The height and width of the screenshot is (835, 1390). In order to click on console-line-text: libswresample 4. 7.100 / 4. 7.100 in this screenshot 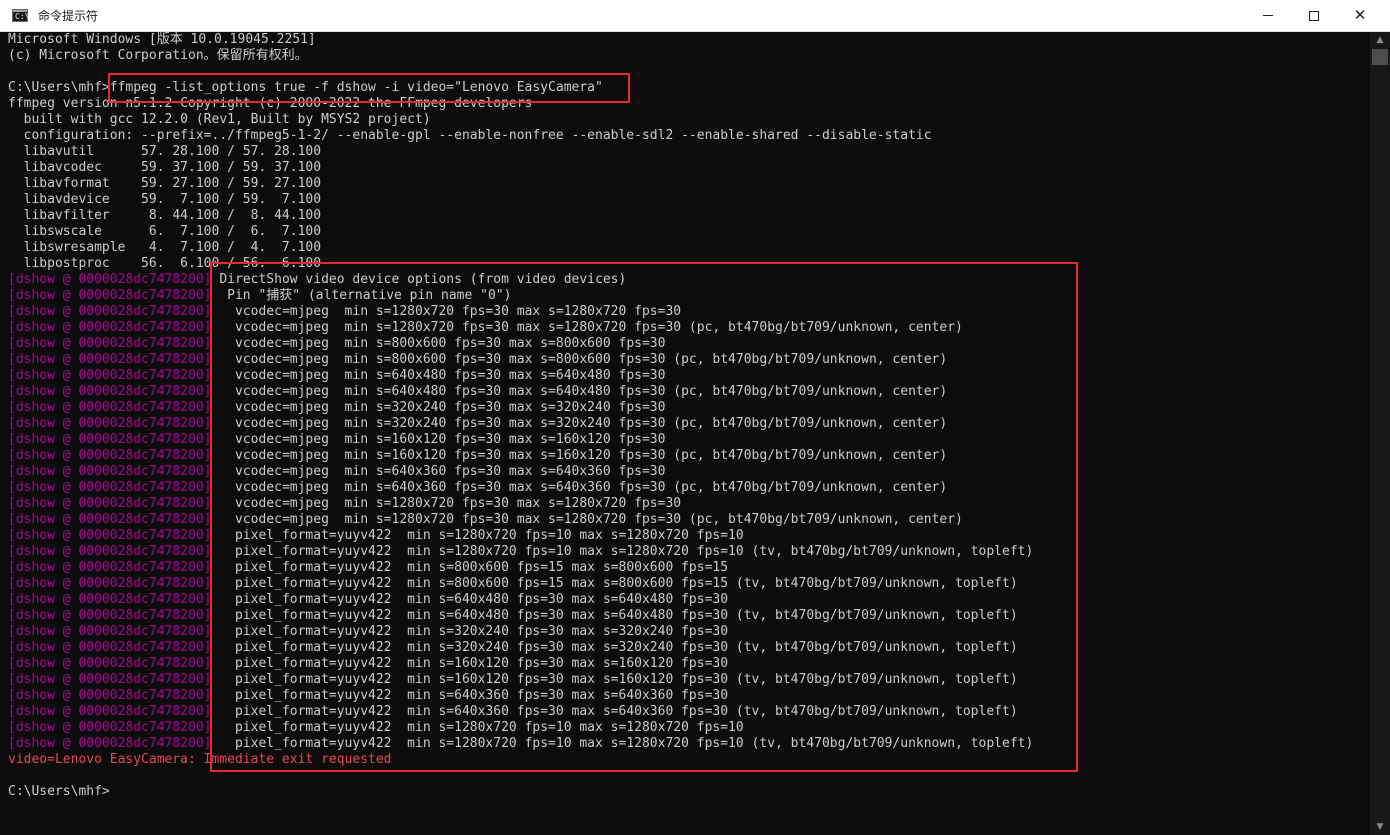, I will do `click(165, 247)`.